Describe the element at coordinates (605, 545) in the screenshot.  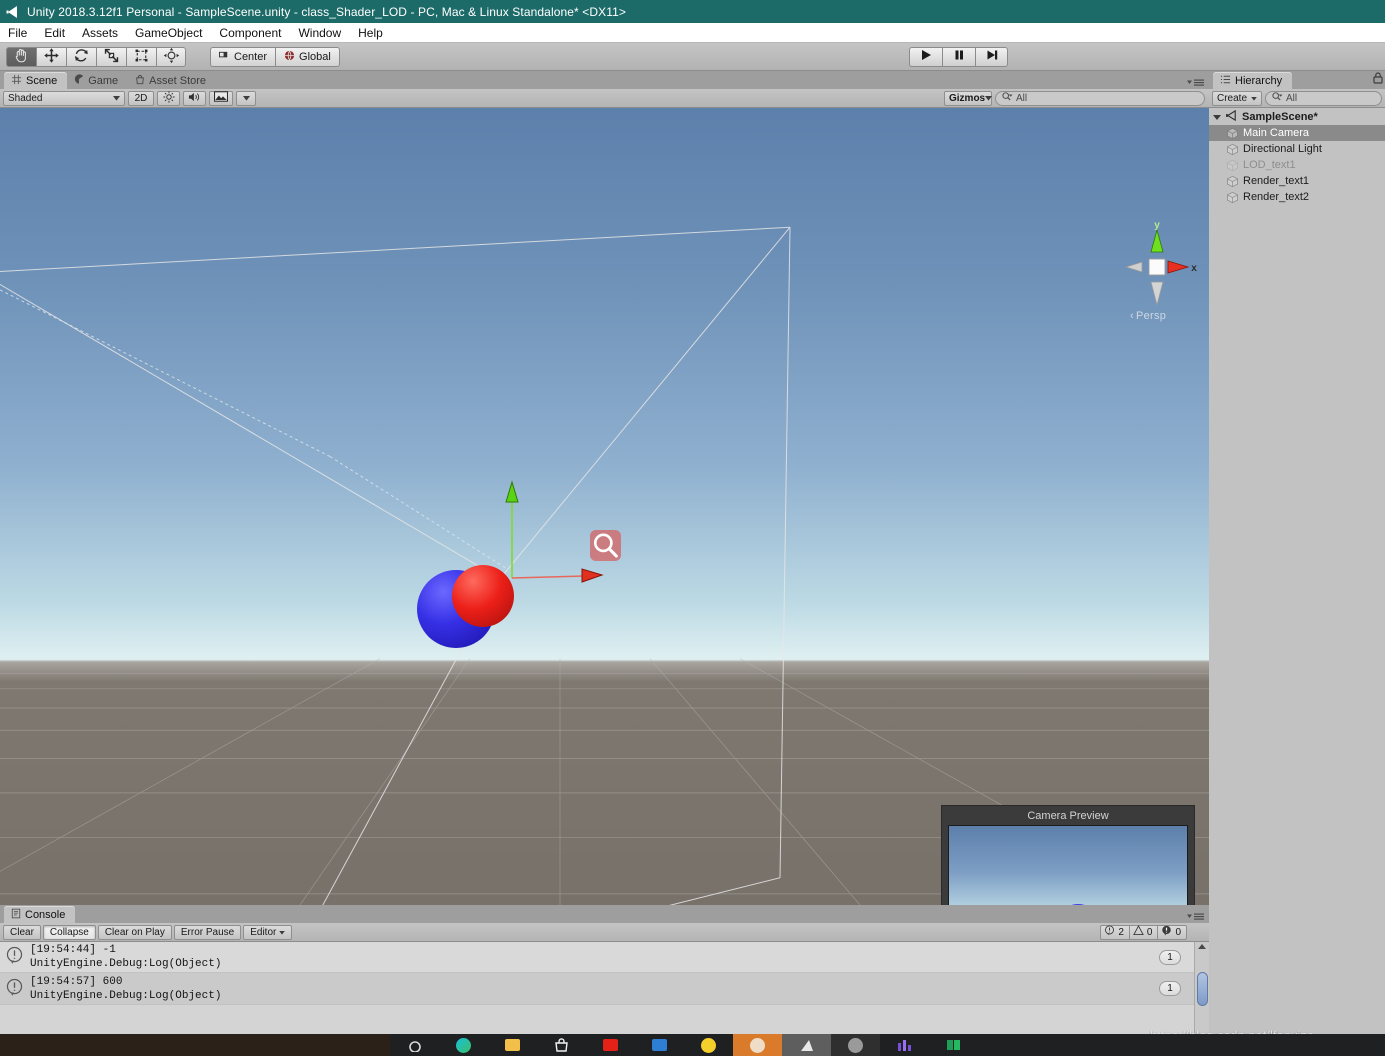
I see `scene-magnifier-badge` at that location.